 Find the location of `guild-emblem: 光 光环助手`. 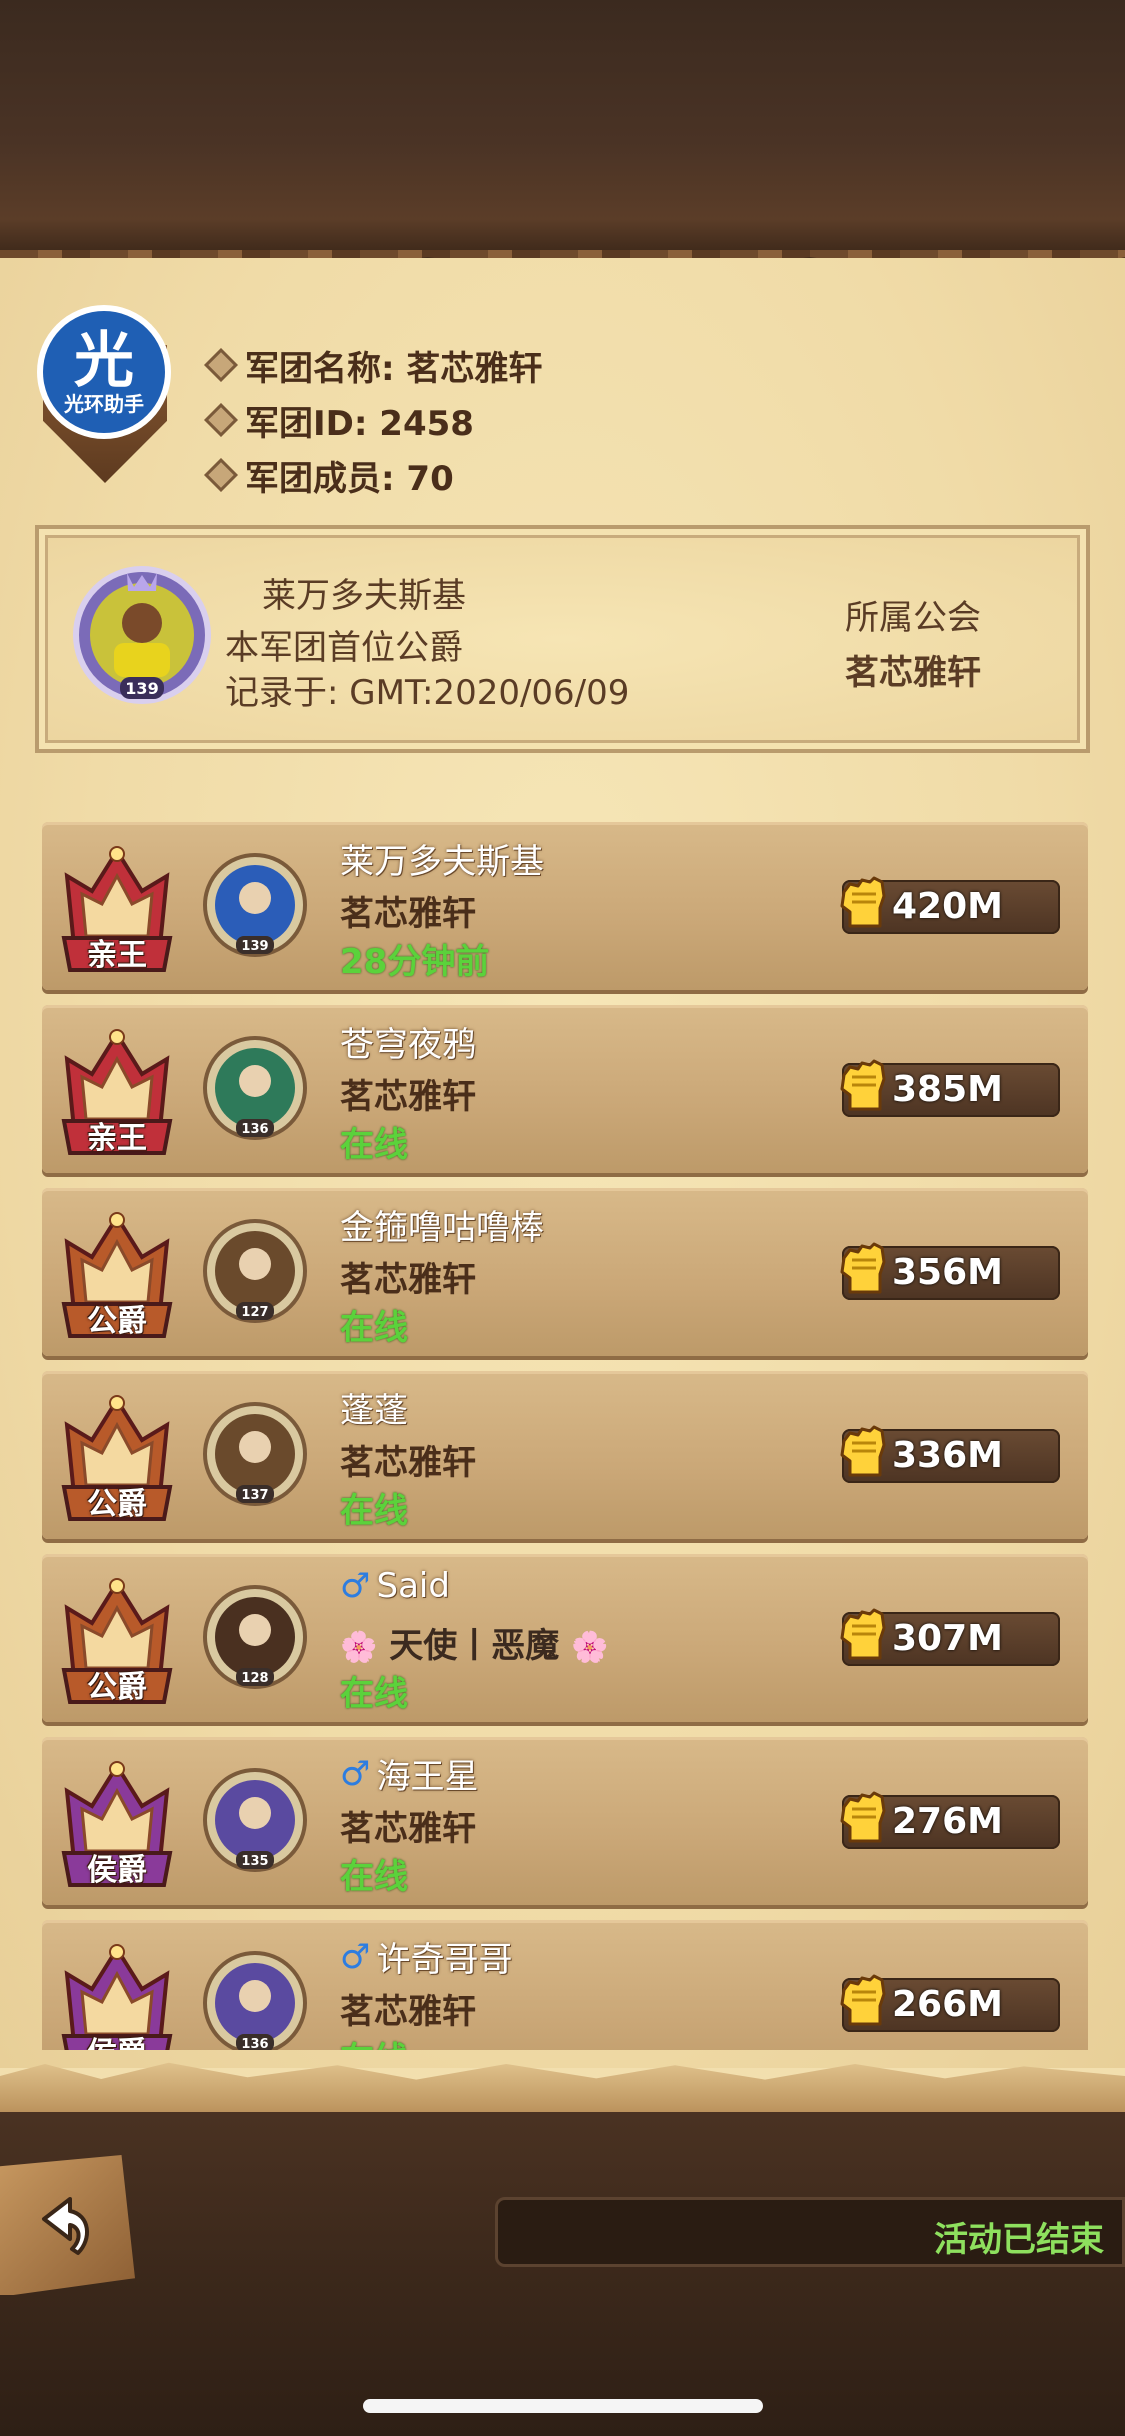

guild-emblem: 光 光环助手 is located at coordinates (105, 395).